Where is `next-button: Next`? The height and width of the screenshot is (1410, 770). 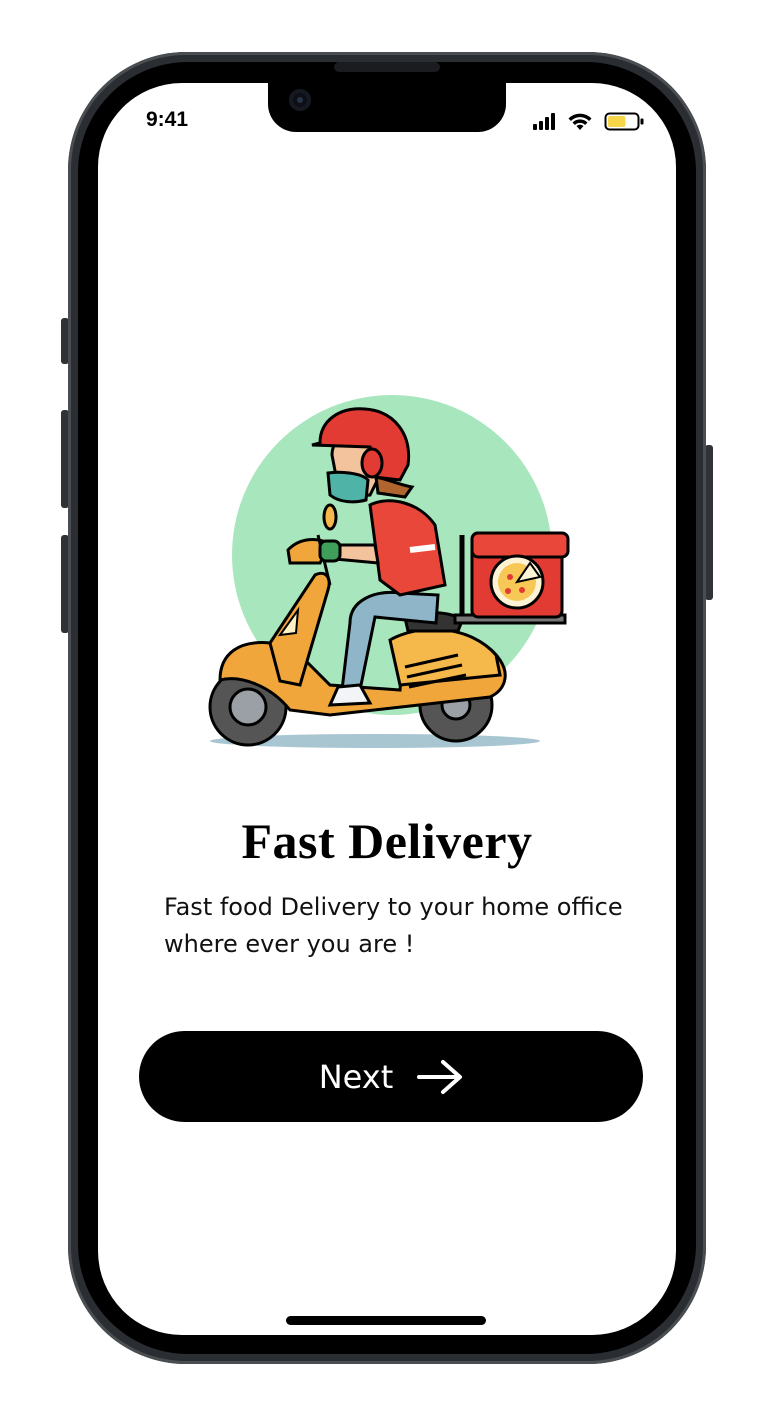 next-button: Next is located at coordinates (391, 1076).